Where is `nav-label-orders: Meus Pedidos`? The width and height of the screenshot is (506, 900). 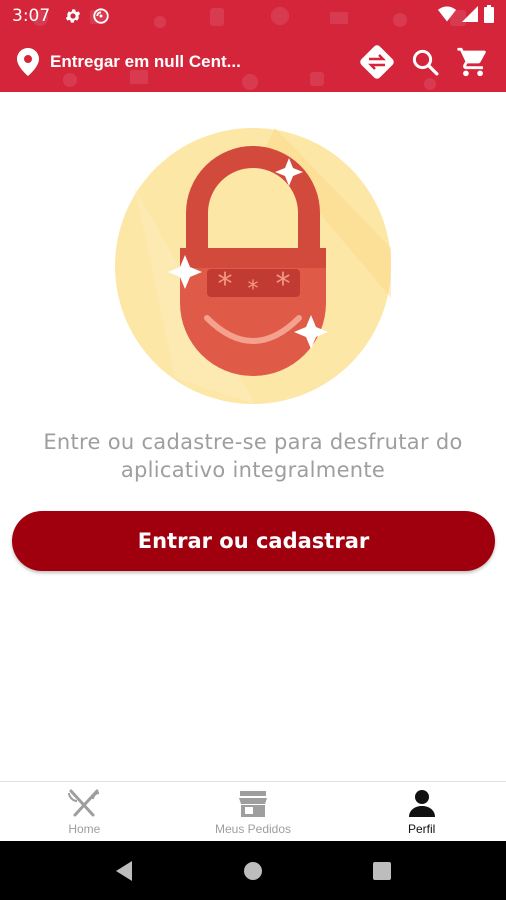
nav-label-orders: Meus Pedidos is located at coordinates (253, 828).